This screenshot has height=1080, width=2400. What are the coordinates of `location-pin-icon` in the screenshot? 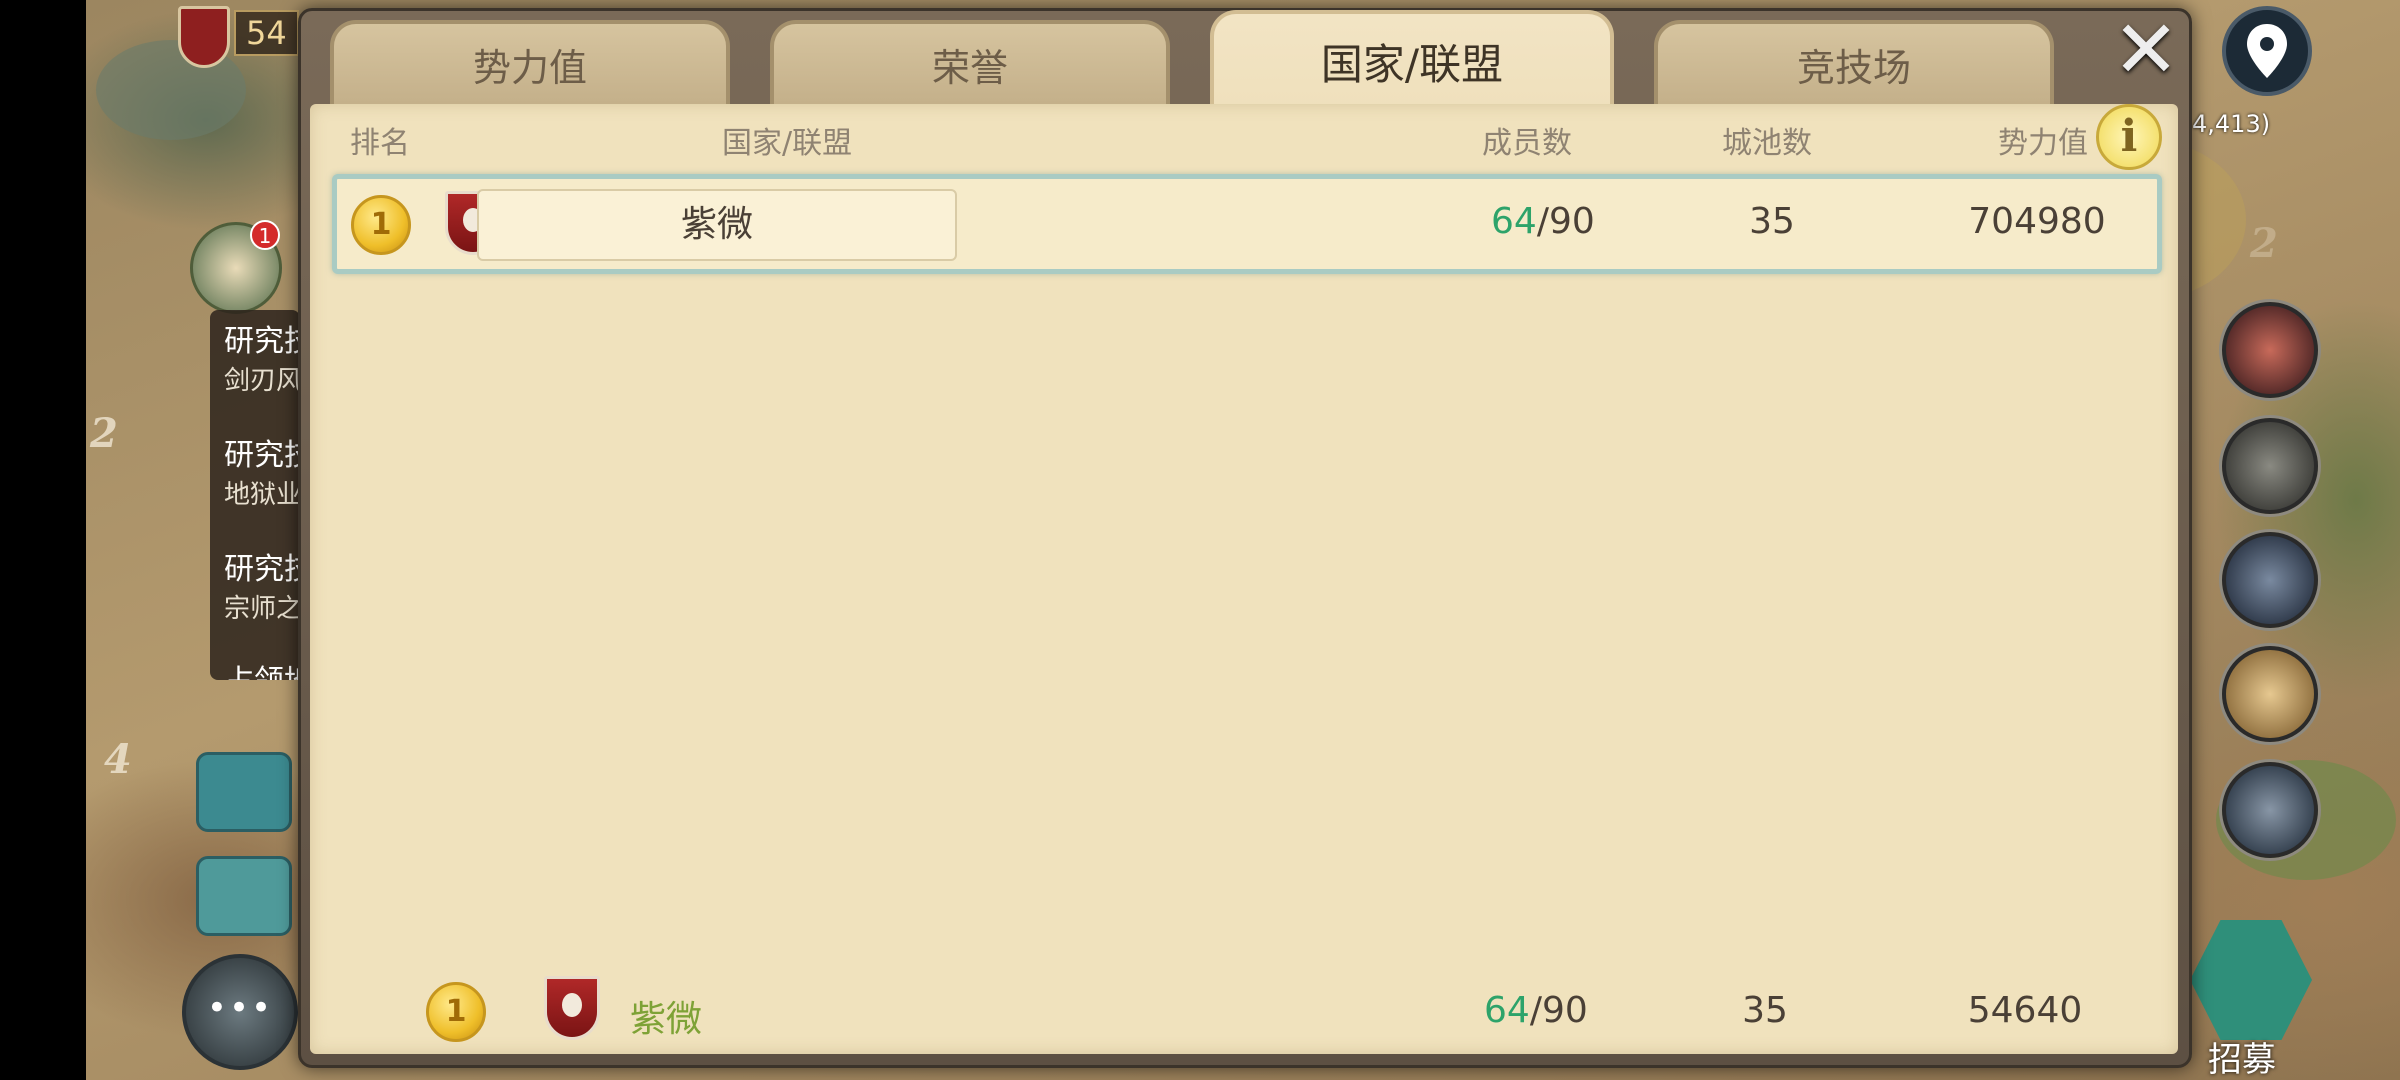 It's located at (2267, 51).